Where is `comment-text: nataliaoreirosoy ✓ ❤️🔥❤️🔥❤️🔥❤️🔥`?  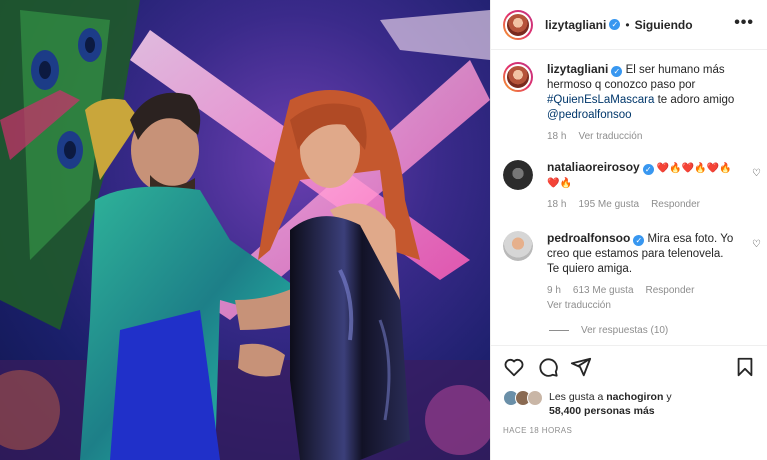
comment-text: nataliaoreirosoy ✓ ❤️🔥❤️🔥❤️🔥❤️🔥 is located at coordinates (643, 175).